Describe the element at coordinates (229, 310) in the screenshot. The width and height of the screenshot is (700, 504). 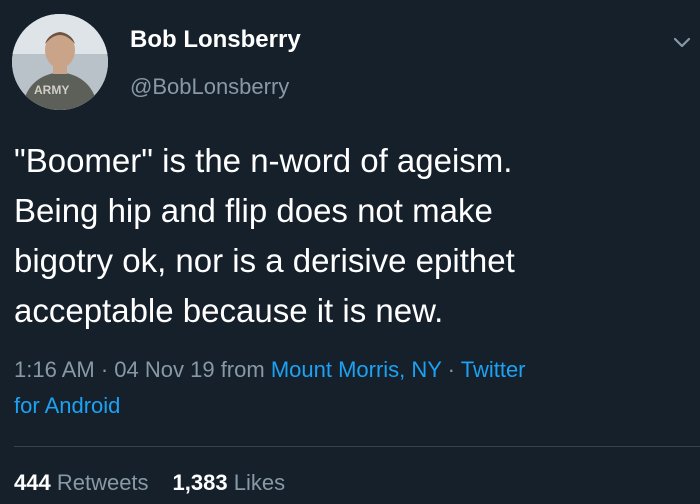
I see `tweet-text-line: acceptable because it is new.` at that location.